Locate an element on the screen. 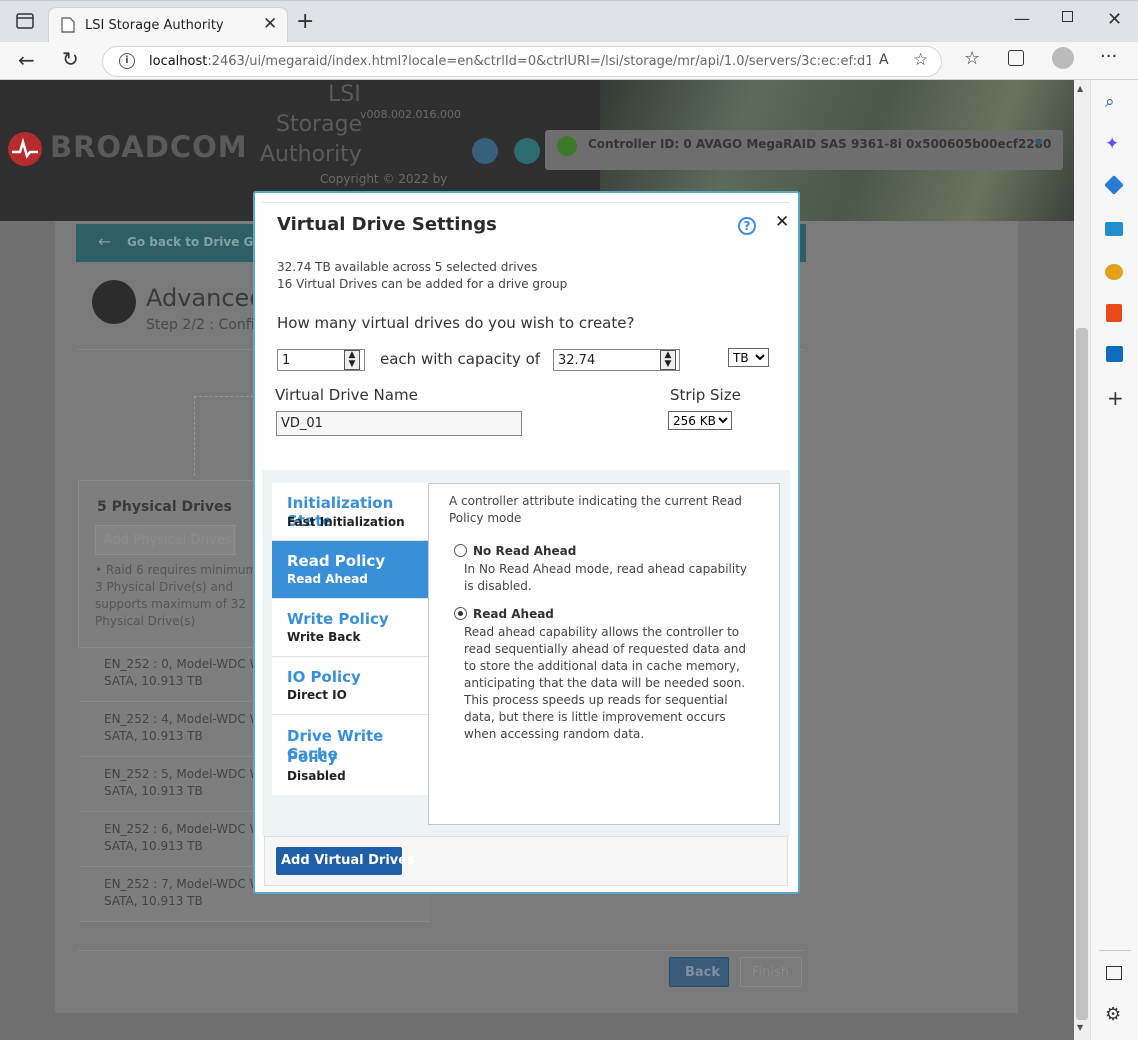 The image size is (1138, 1040). add-physical-drives-button: Add Physical Drives is located at coordinates (165, 540).